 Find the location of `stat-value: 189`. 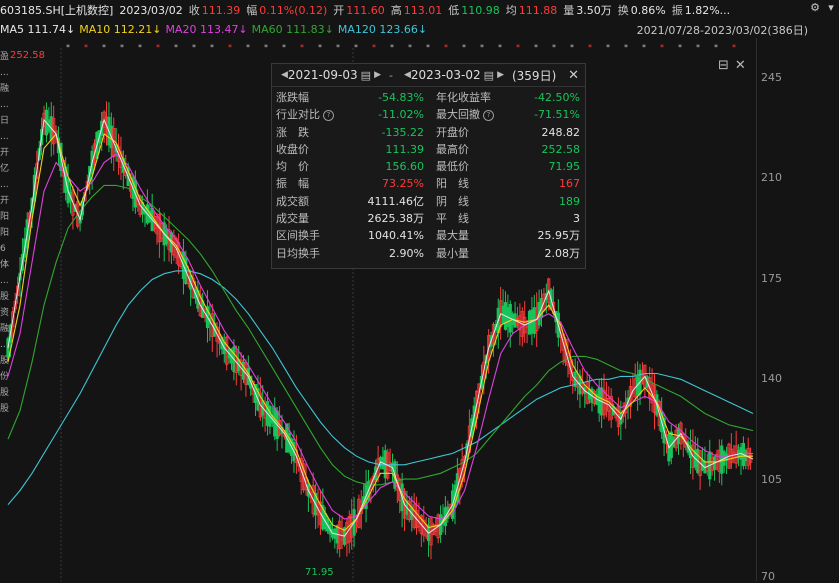

stat-value: 189 is located at coordinates (569, 201).